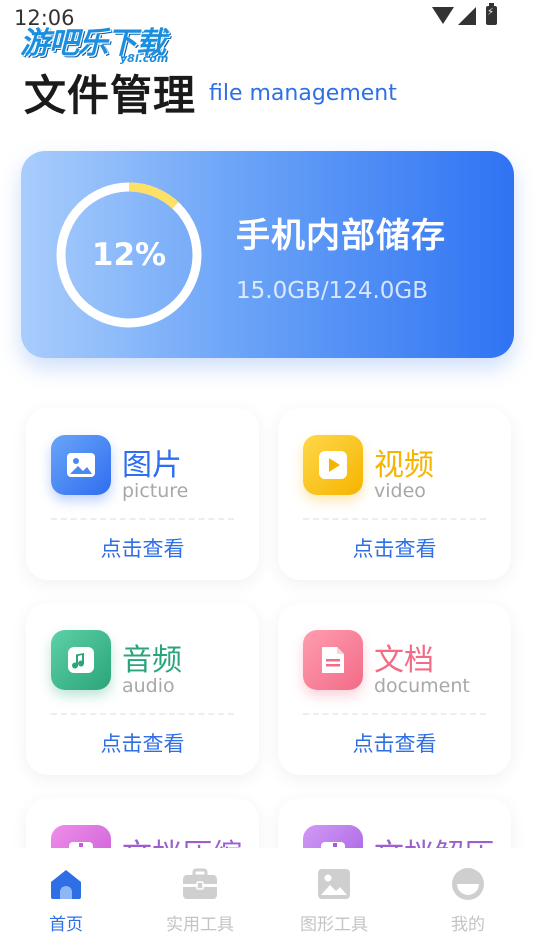 The image size is (535, 951). What do you see at coordinates (155, 491) in the screenshot?
I see `category-english: picture` at bounding box center [155, 491].